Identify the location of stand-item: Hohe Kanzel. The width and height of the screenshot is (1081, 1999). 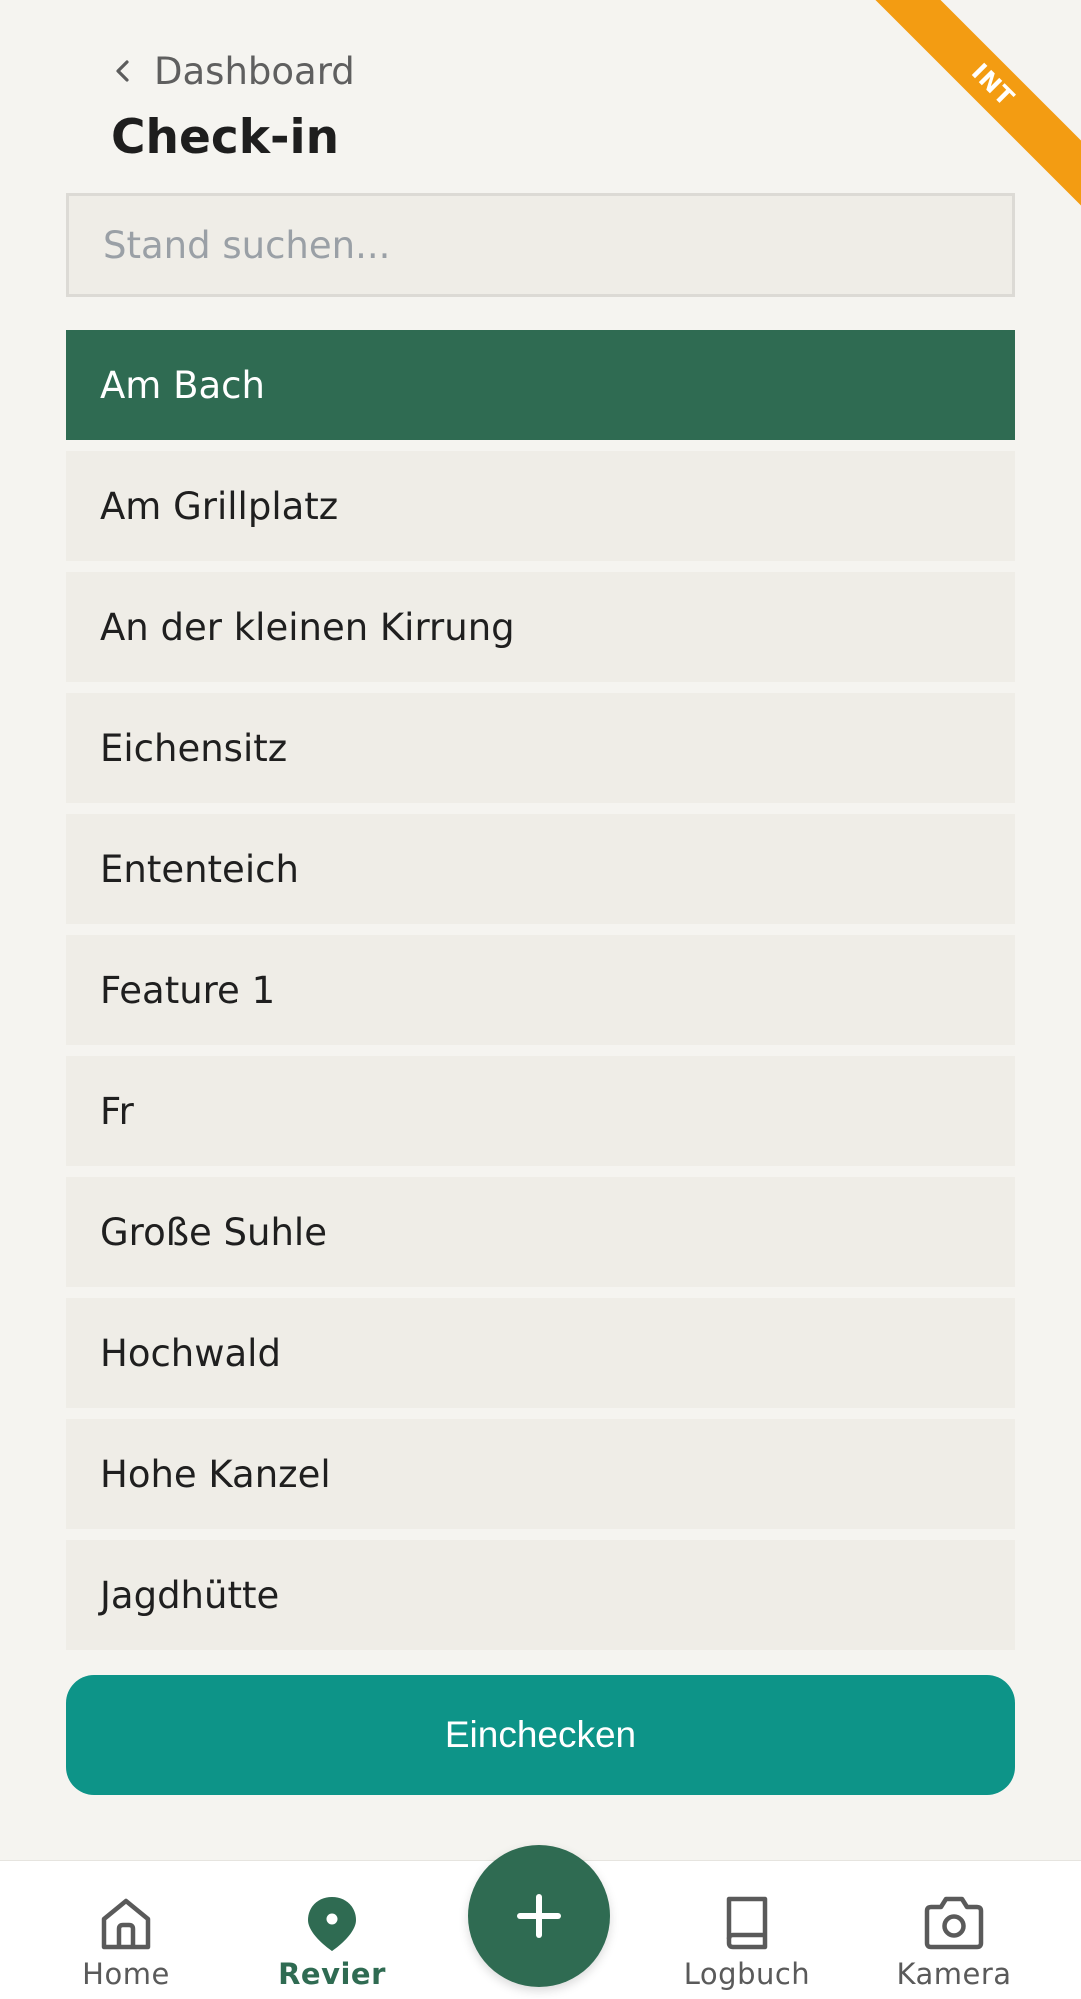
(540, 1474).